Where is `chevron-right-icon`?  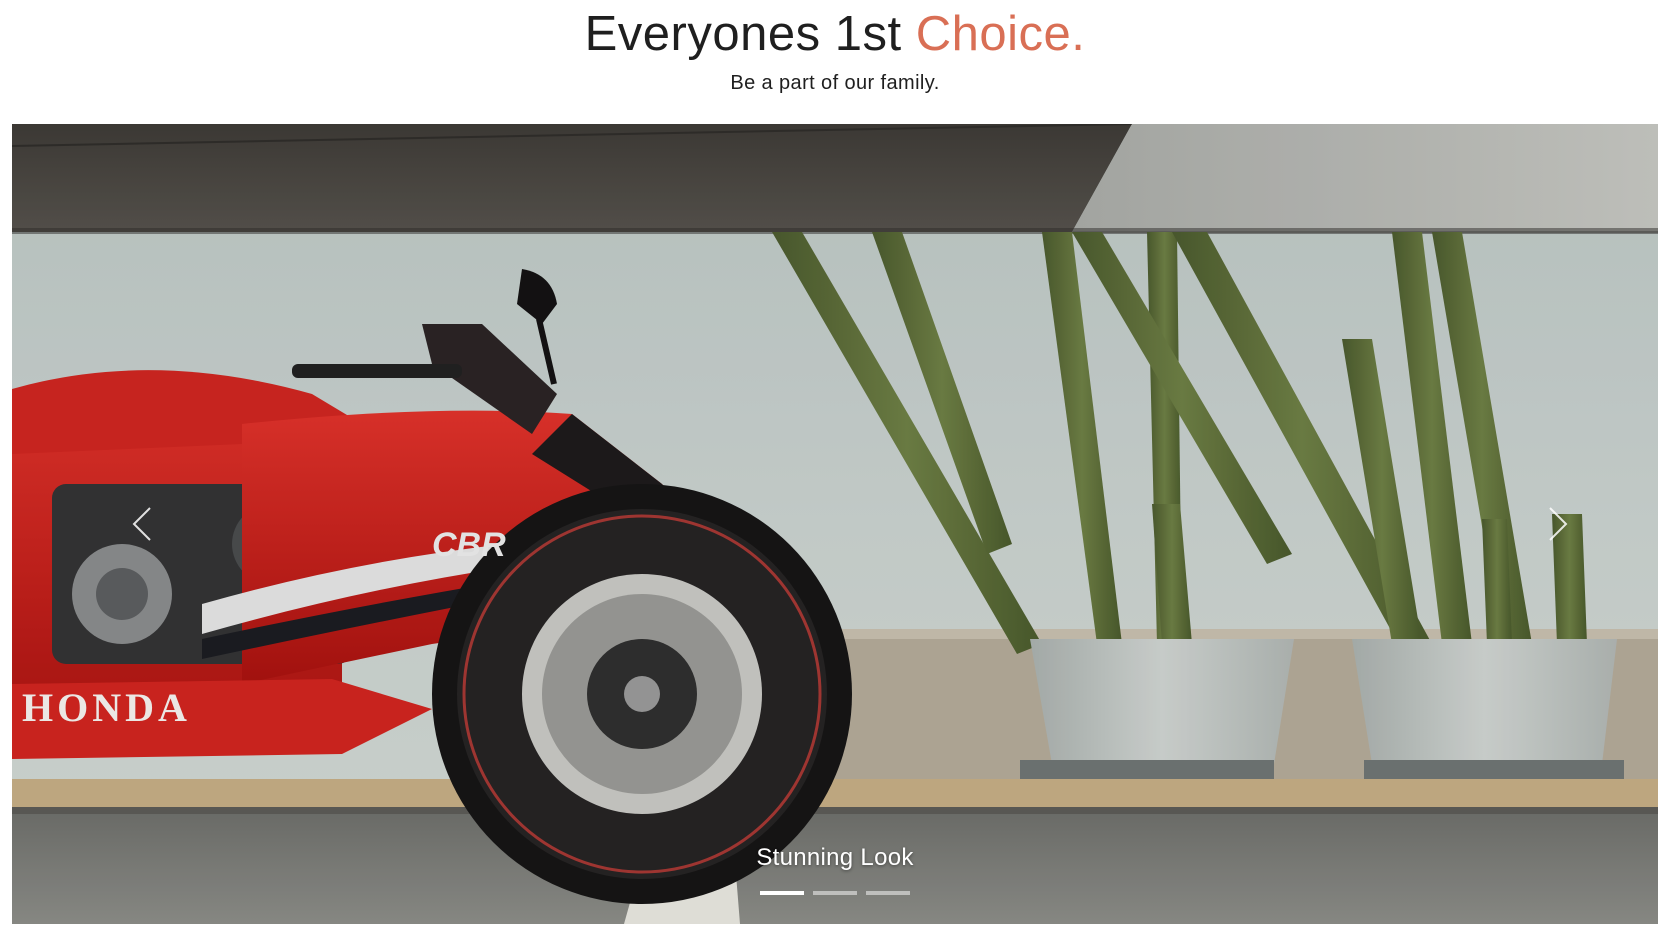
chevron-right-icon is located at coordinates (1558, 524).